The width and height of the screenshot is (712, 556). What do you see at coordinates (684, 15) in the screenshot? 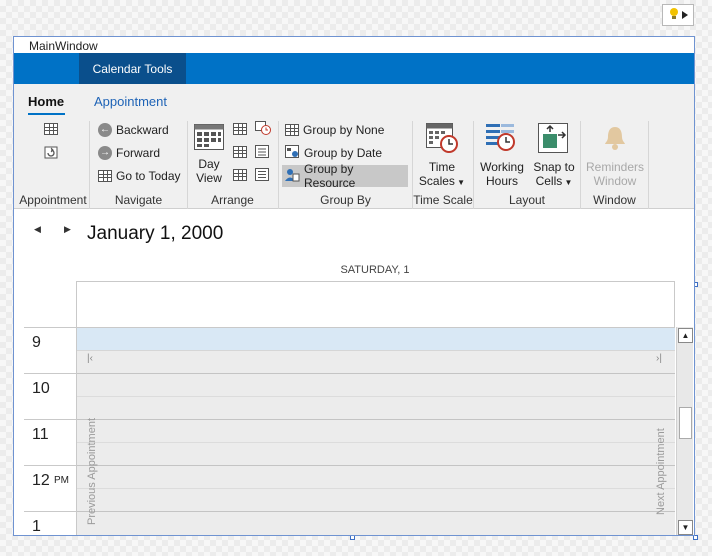
I see `caret-right-icon` at bounding box center [684, 15].